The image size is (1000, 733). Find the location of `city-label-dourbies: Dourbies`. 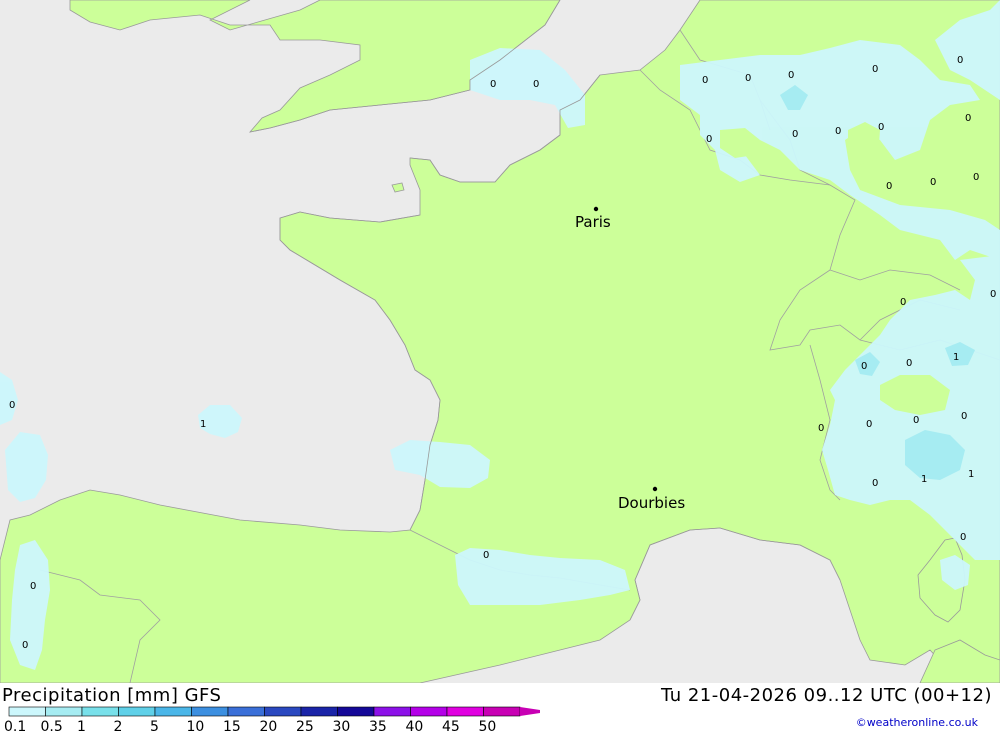

city-label-dourbies: Dourbies is located at coordinates (651, 503).